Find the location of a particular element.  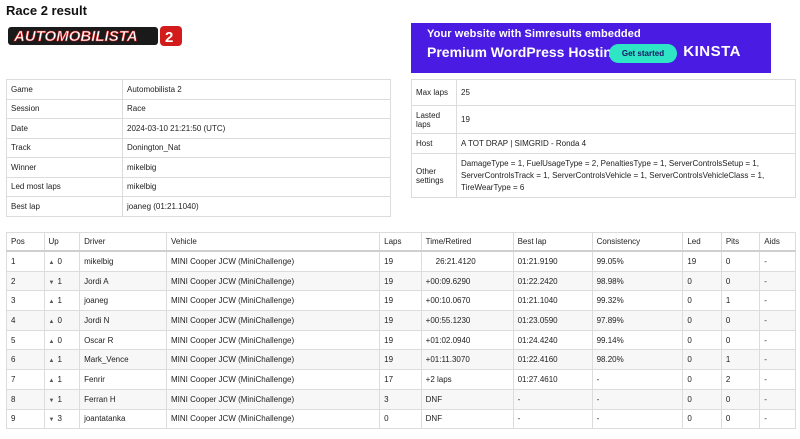

arrow-down-icon: ▼ is located at coordinates (51, 400).